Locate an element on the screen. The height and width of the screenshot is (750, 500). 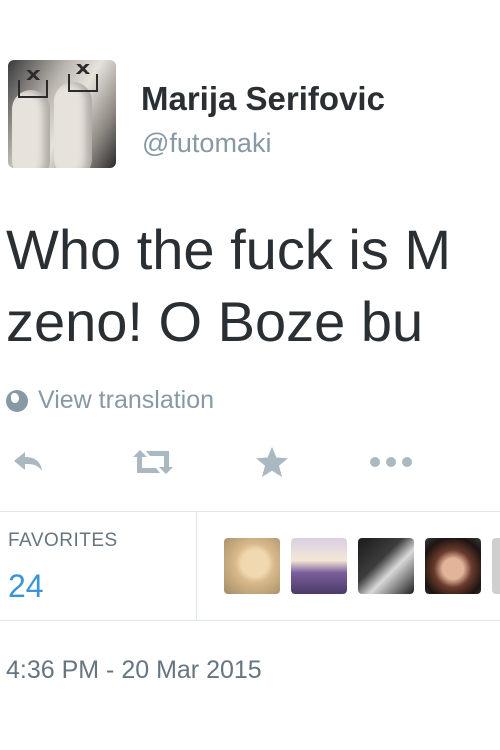
globe-icon is located at coordinates (17, 400).